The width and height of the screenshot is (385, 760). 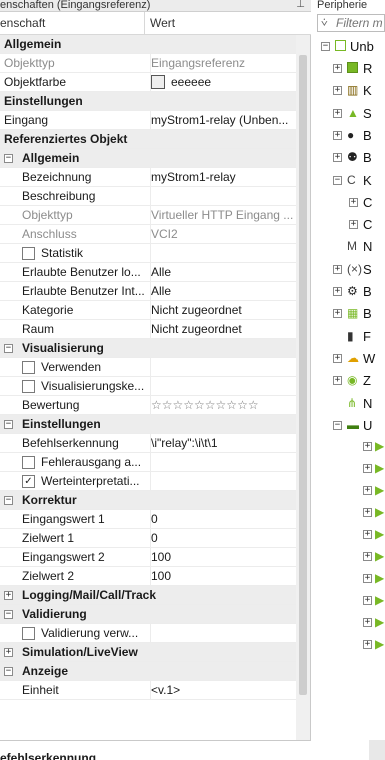 What do you see at coordinates (359, 339) in the screenshot?
I see `tree-node: ▮ F` at bounding box center [359, 339].